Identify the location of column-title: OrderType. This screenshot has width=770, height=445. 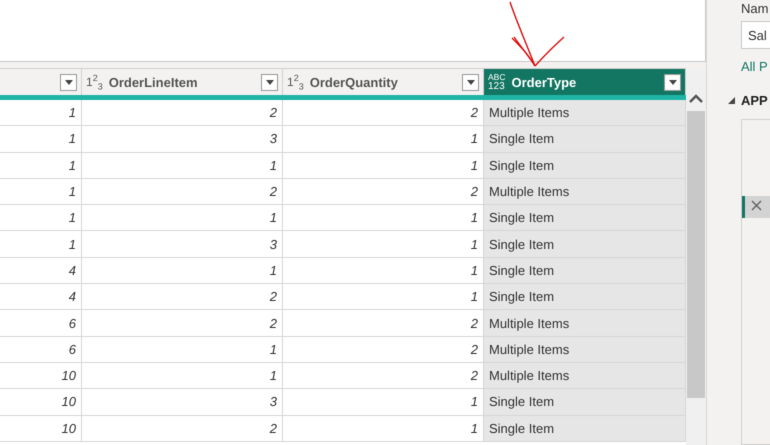
(544, 82).